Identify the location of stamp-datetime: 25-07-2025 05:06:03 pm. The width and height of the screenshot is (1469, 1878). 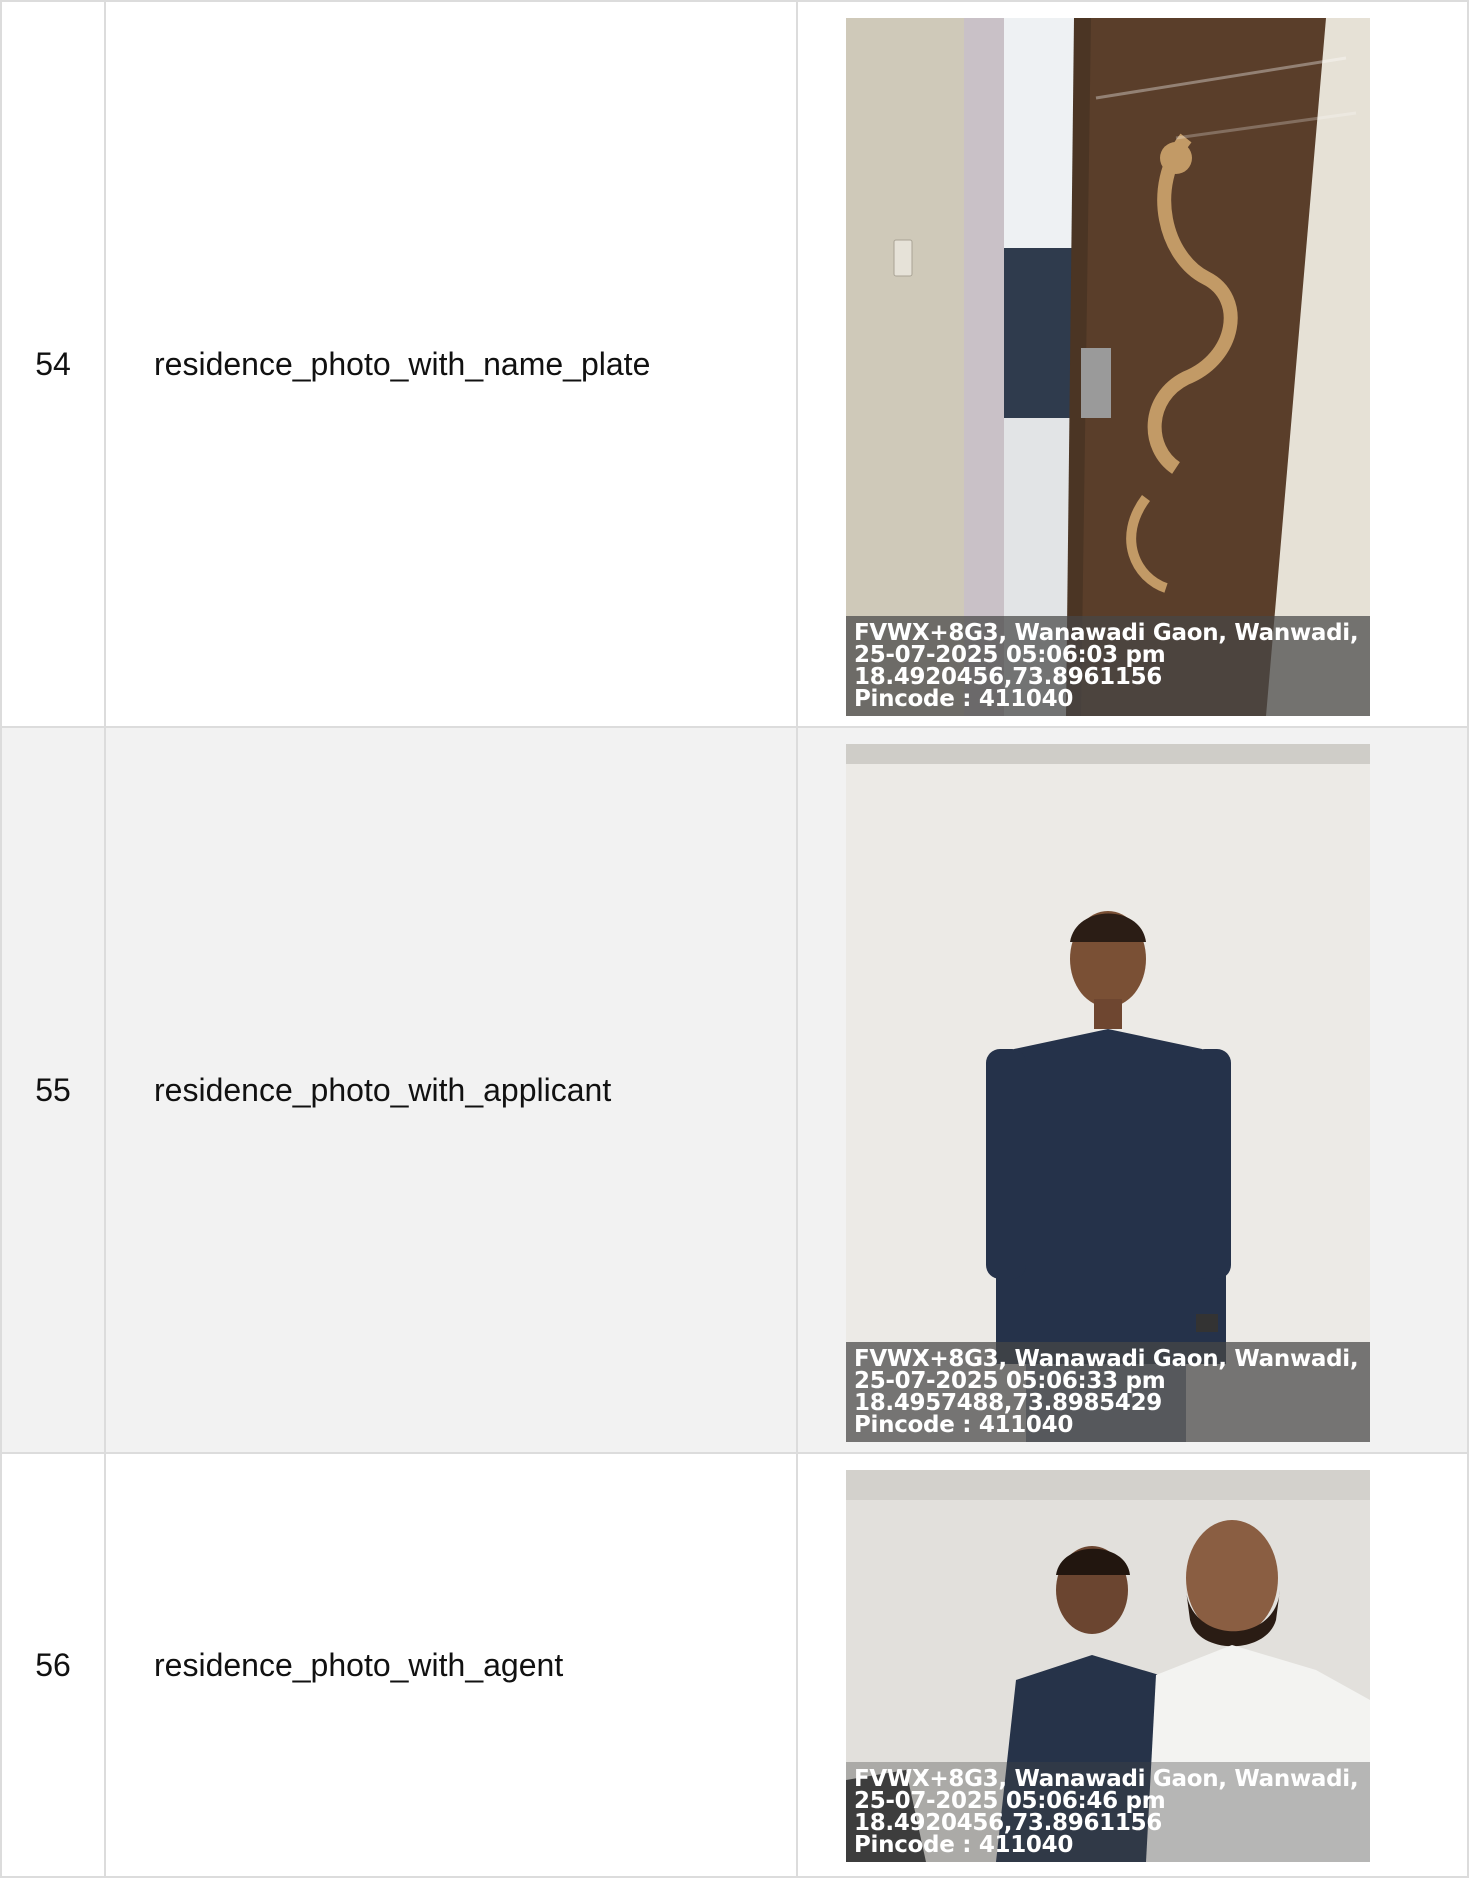
(1010, 655).